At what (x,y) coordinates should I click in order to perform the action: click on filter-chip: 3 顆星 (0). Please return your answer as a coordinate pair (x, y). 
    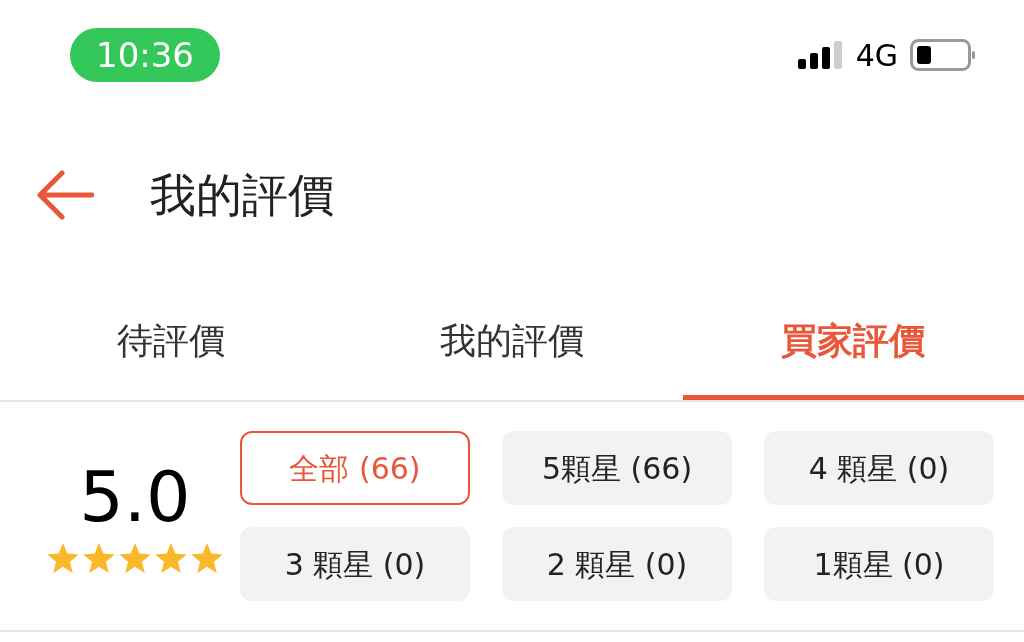
    Looking at the image, I should click on (355, 564).